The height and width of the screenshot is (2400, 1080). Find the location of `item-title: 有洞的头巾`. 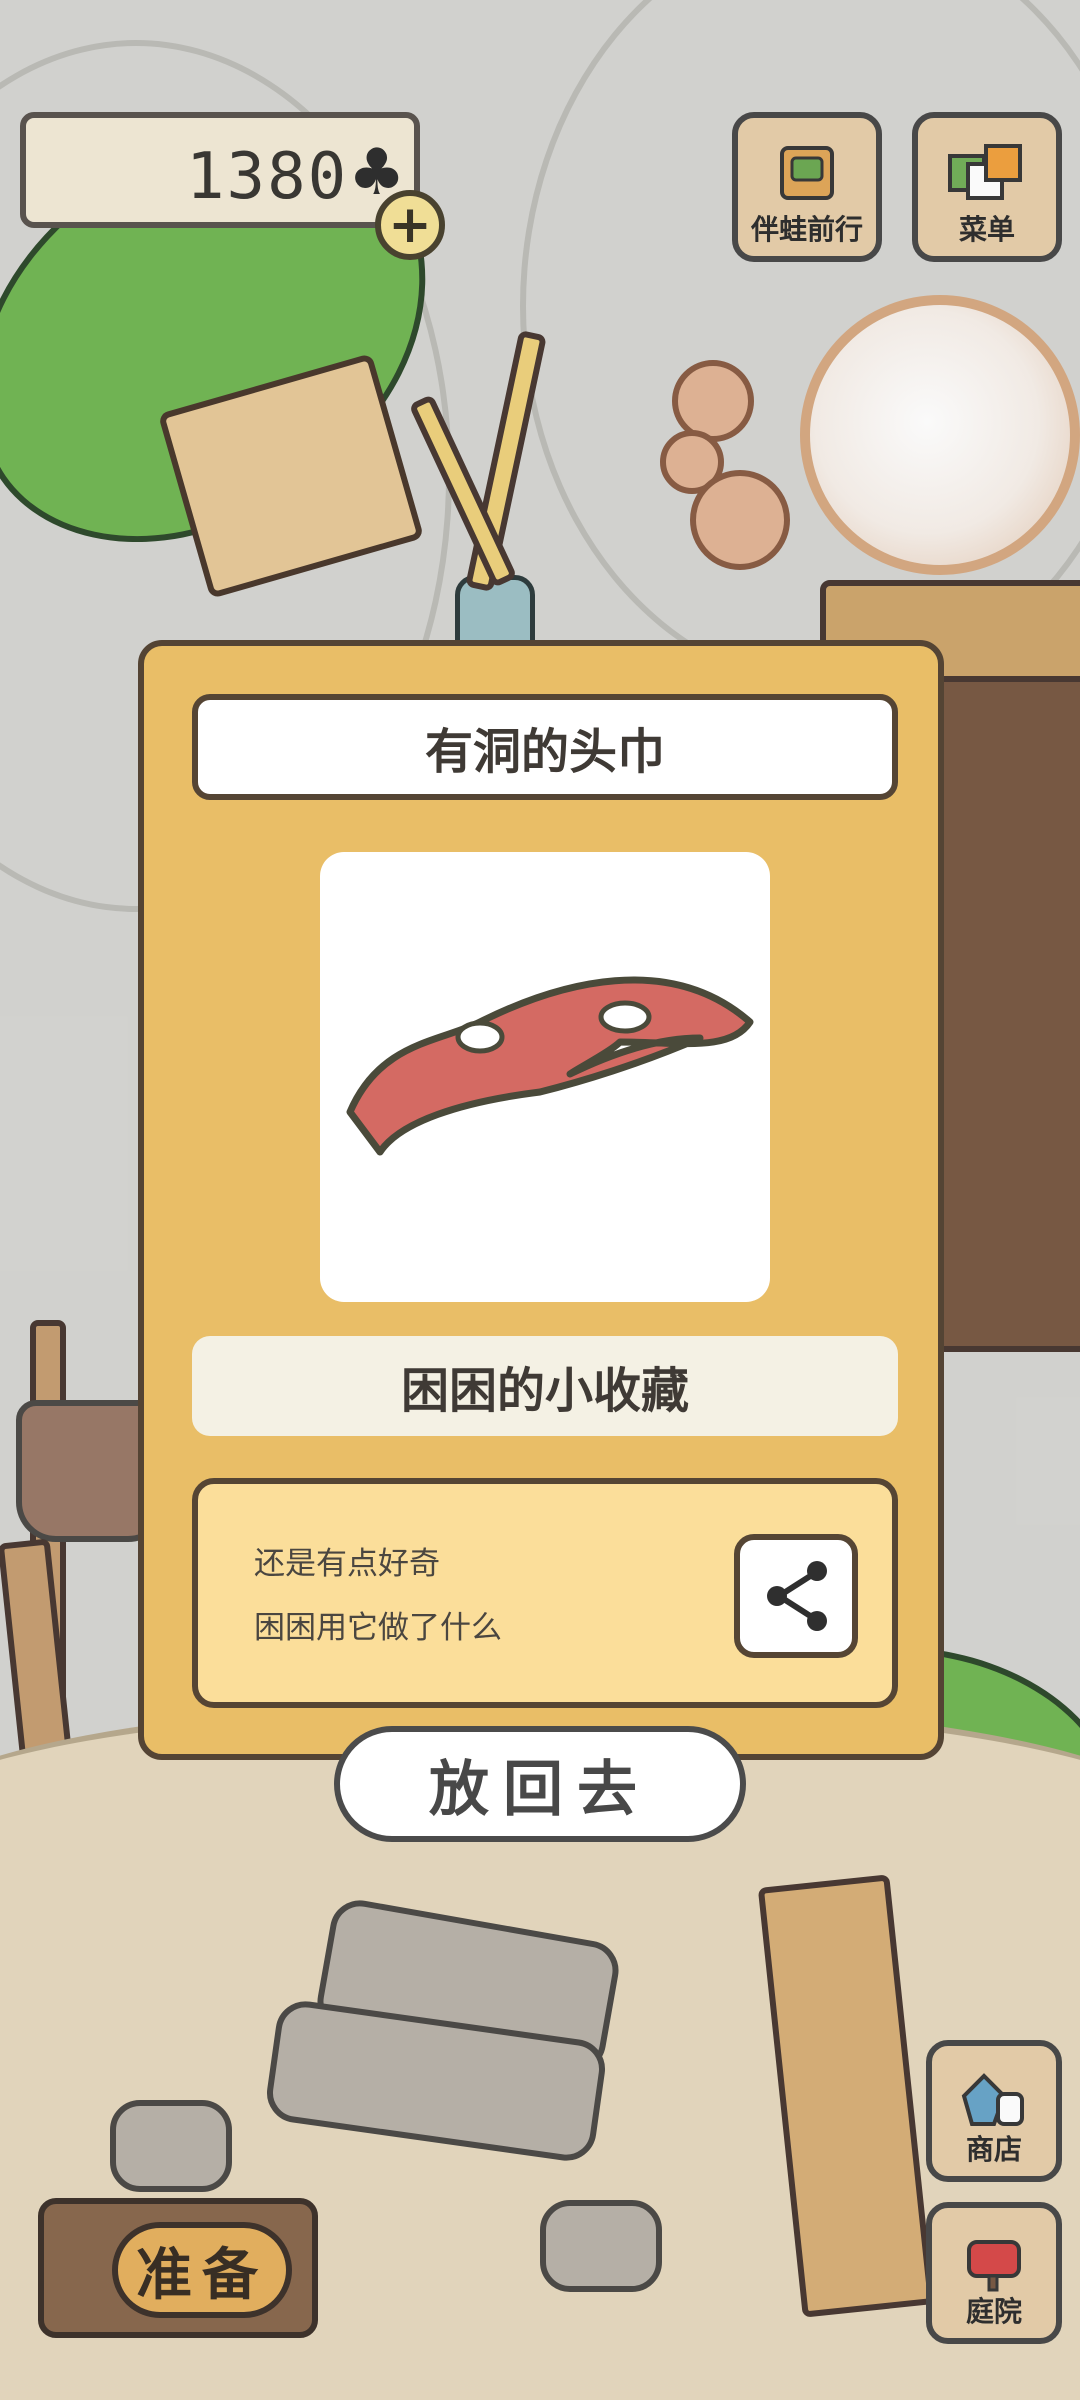

item-title: 有洞的头巾 is located at coordinates (545, 747).